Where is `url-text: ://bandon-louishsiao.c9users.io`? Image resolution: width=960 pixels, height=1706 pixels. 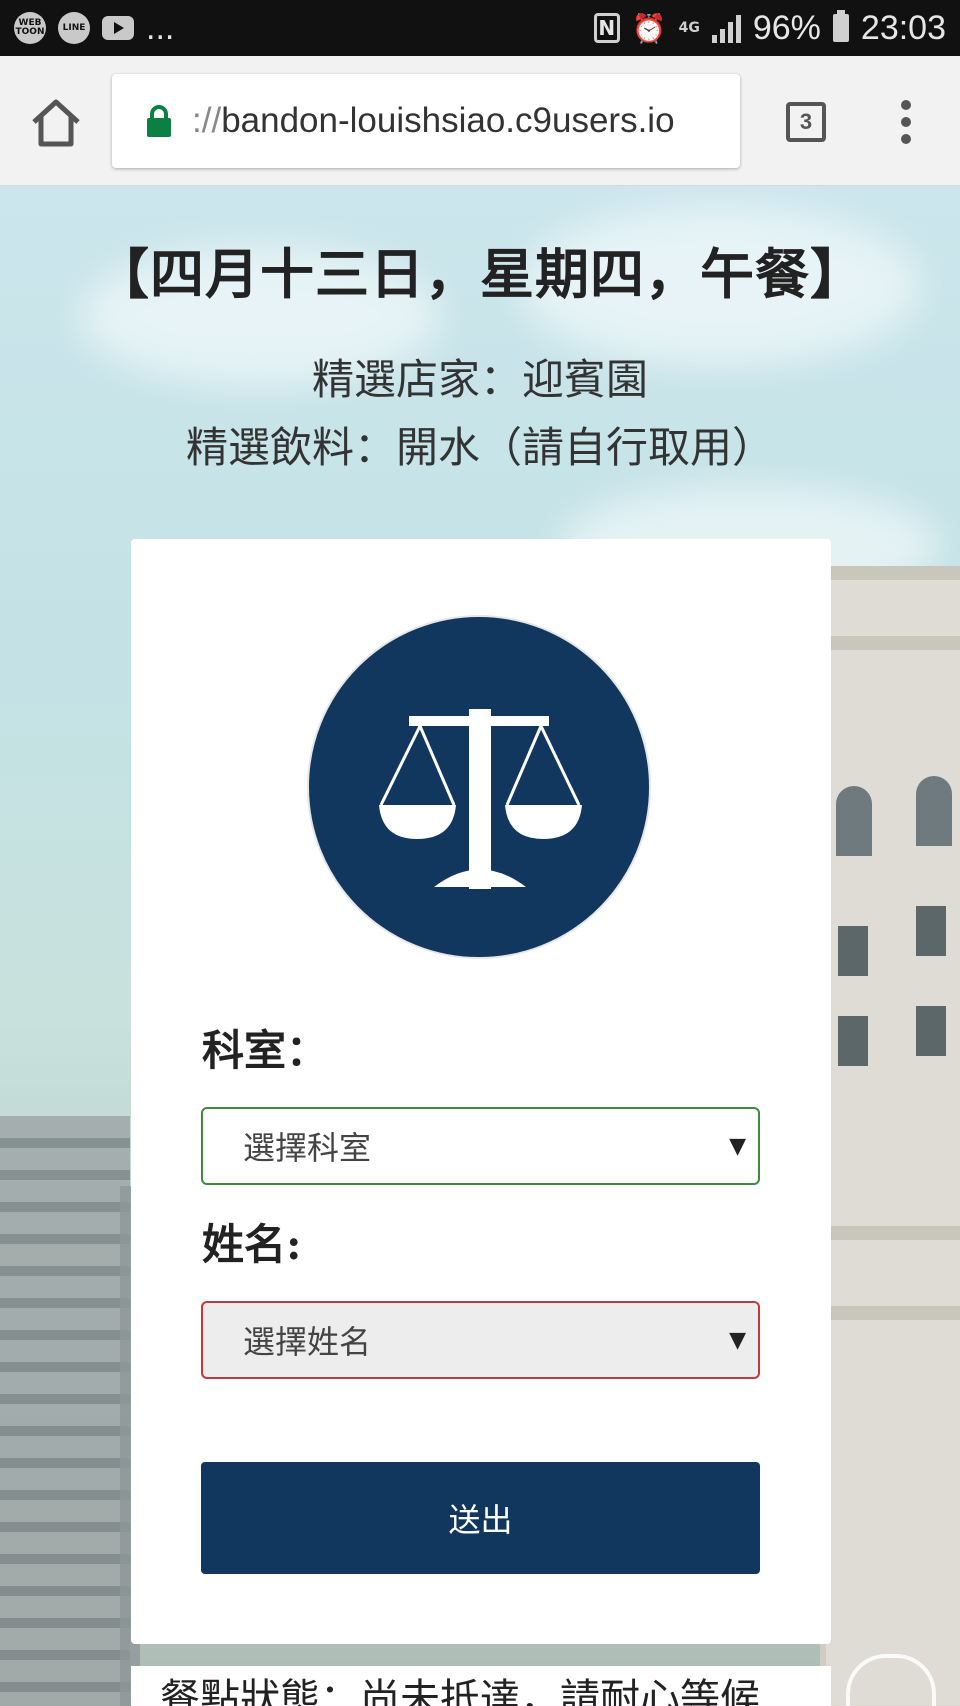
url-text: ://bandon-louishsiao.c9users.io is located at coordinates (433, 121).